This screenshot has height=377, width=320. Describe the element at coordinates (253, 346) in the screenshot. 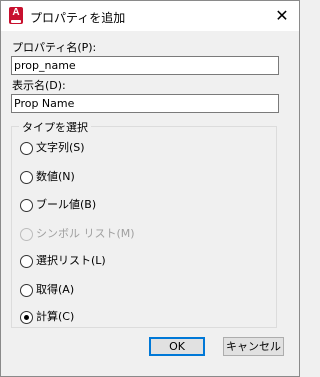

I see `cancel-button: キャンセル` at that location.